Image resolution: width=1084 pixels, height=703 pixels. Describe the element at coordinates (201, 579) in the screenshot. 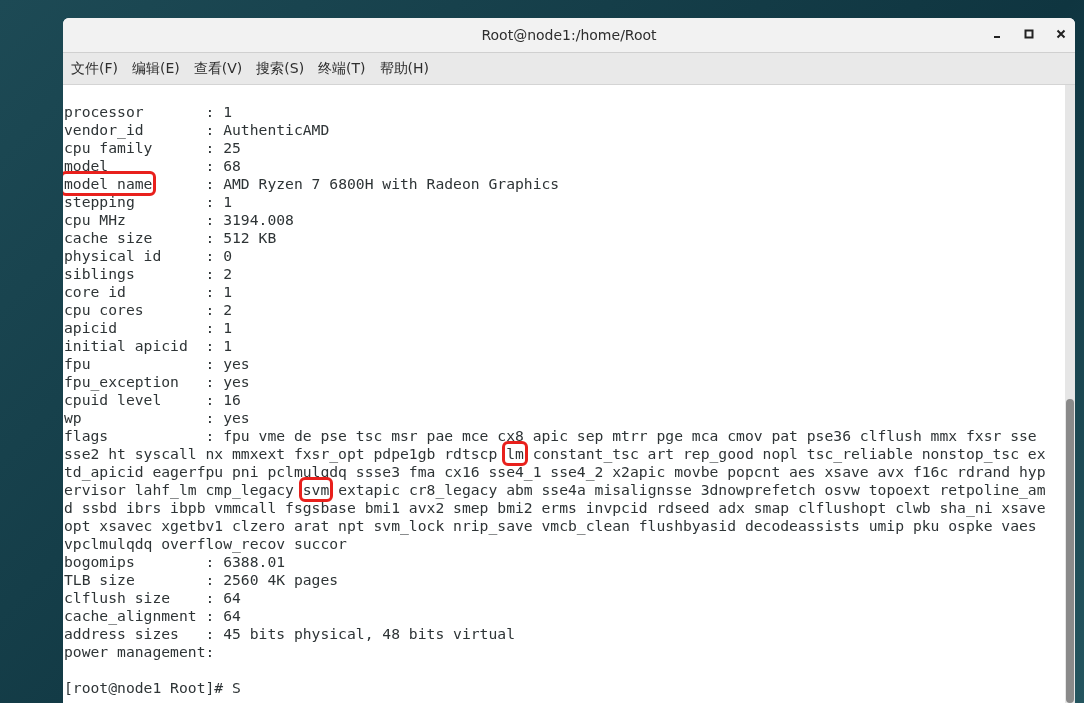

I see `terminal-text: TLB size : 2560 4K pages` at that location.